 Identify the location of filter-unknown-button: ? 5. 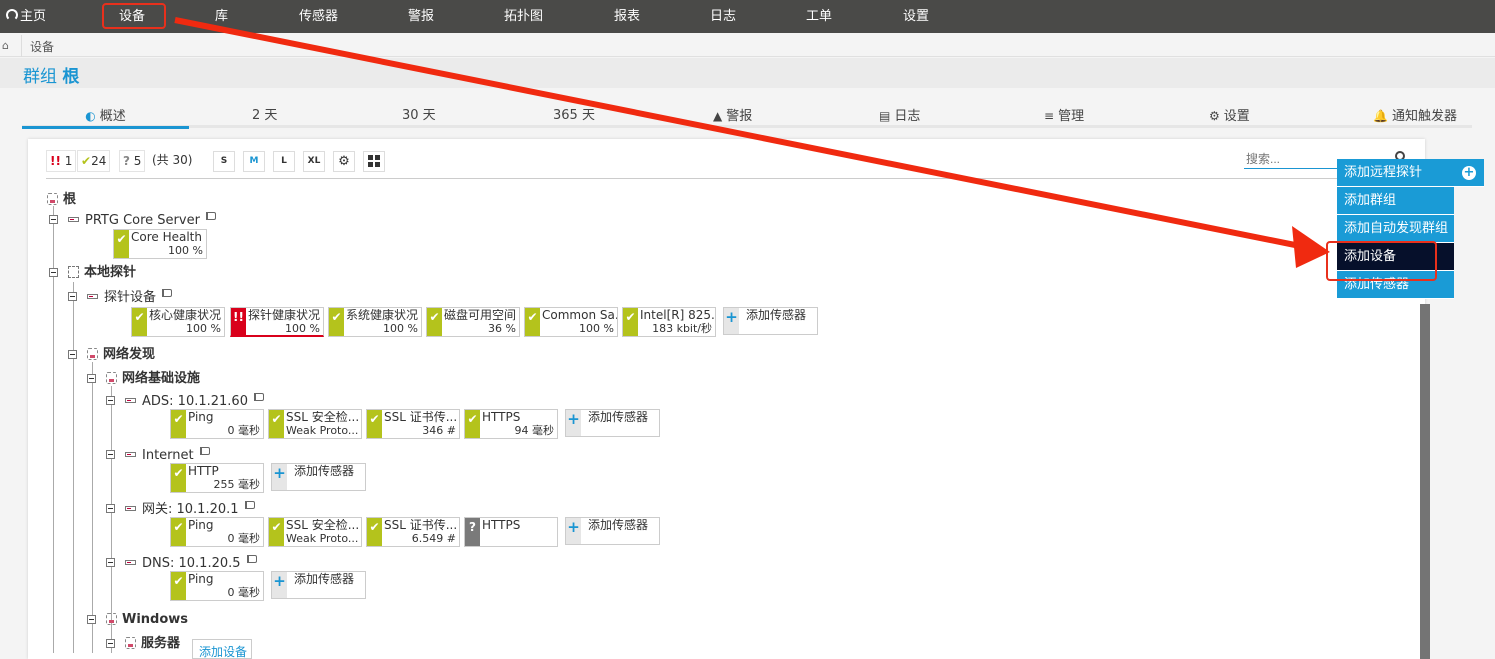
(132, 161).